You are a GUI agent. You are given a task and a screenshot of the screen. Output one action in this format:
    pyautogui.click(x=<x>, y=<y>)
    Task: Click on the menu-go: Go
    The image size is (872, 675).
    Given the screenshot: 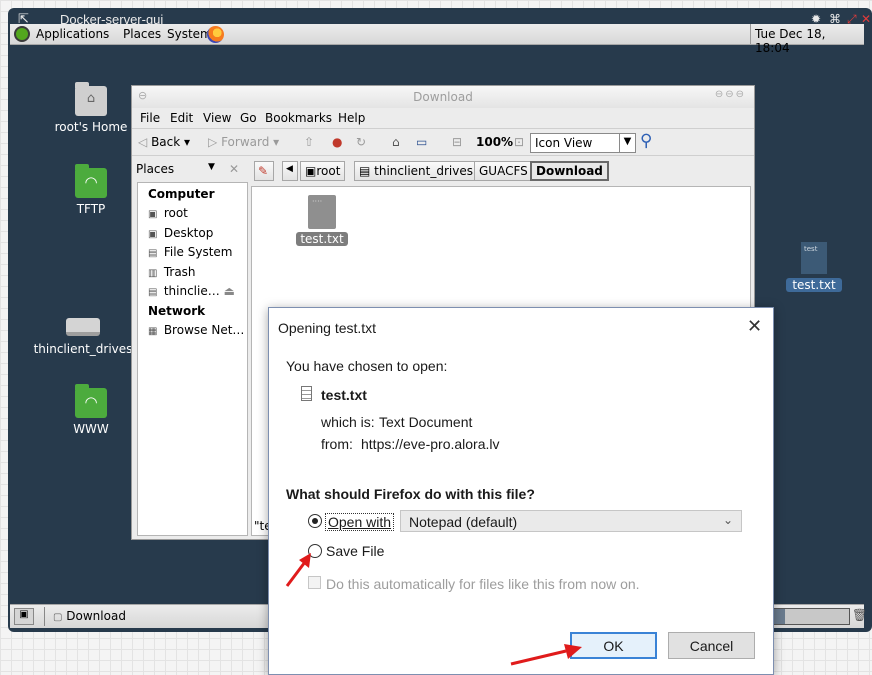 What is the action you would take?
    pyautogui.click(x=248, y=118)
    